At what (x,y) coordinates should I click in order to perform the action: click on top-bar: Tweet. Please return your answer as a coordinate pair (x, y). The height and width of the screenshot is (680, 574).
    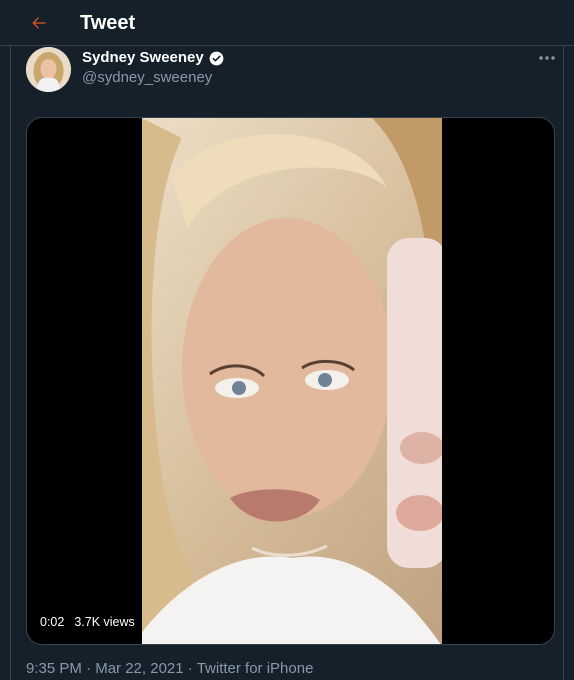
    Looking at the image, I should click on (287, 23).